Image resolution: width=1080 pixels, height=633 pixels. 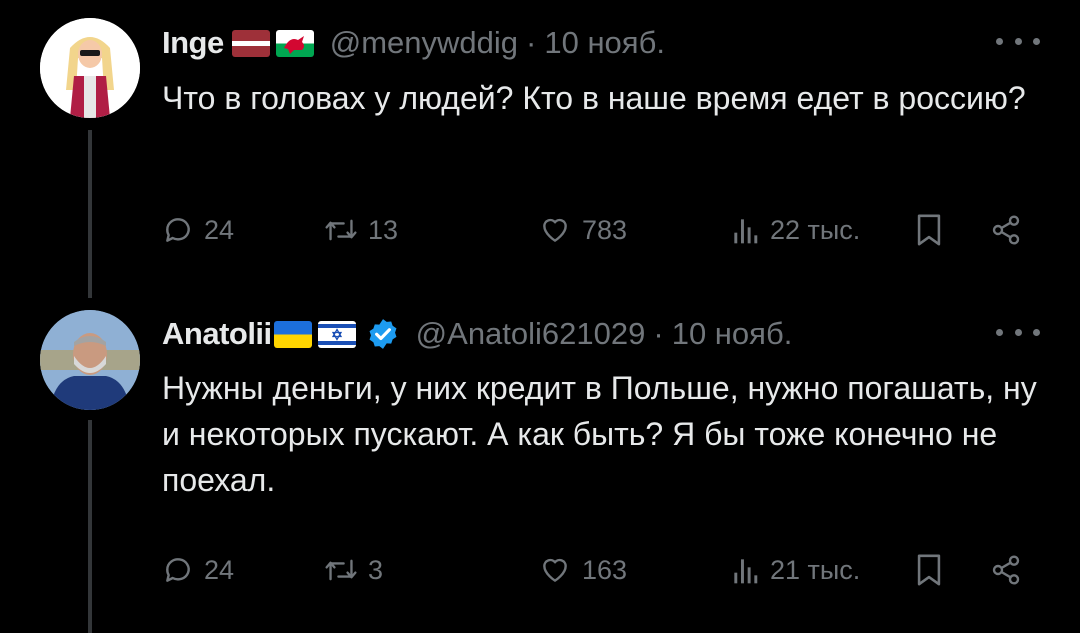 I want to click on israel-flag-icon, so click(x=336, y=334).